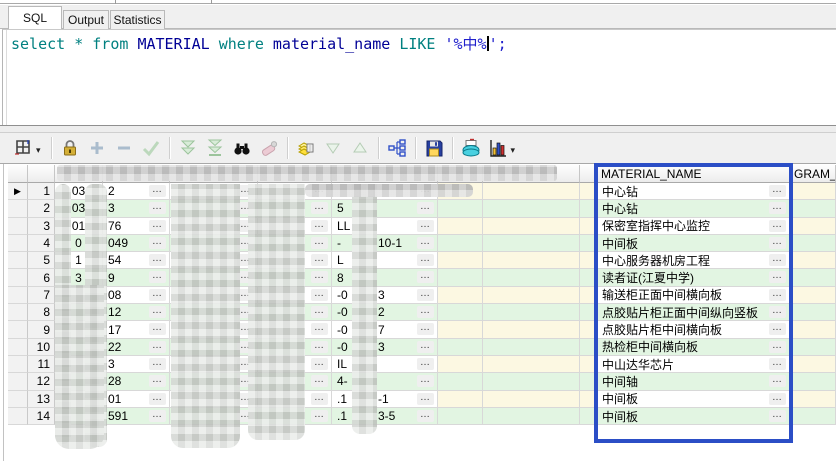  Describe the element at coordinates (41, 174) in the screenshot. I see `column-header-num` at that location.